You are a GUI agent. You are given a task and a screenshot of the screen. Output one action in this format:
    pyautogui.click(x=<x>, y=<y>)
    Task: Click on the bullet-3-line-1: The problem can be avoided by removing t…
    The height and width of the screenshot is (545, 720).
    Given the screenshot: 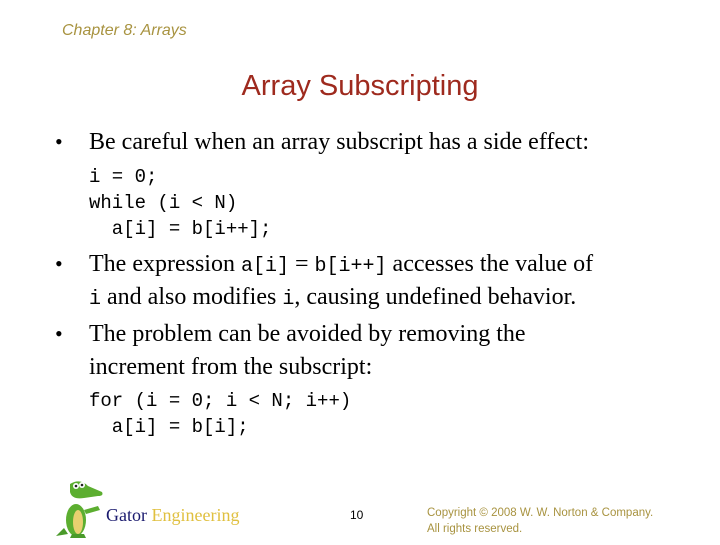 What is the action you would take?
    pyautogui.click(x=307, y=334)
    